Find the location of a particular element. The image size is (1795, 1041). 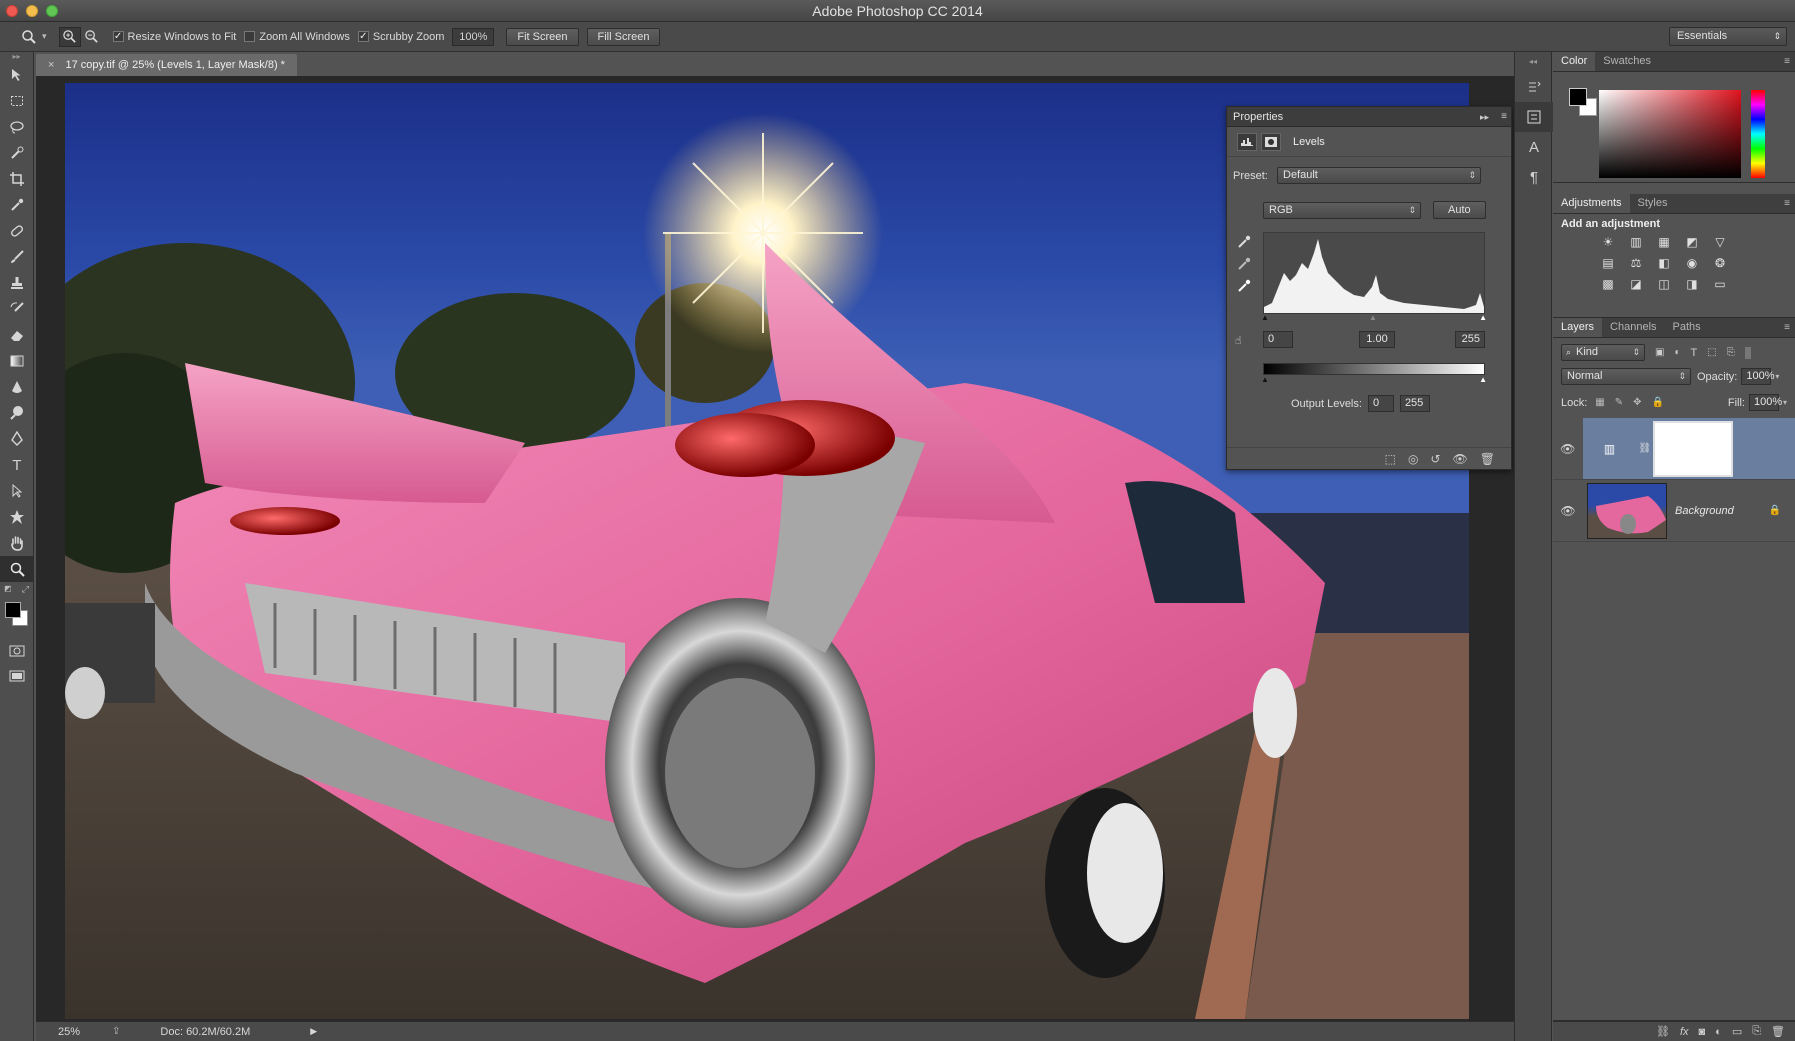

tab-paths: Paths is located at coordinates (1687, 327).